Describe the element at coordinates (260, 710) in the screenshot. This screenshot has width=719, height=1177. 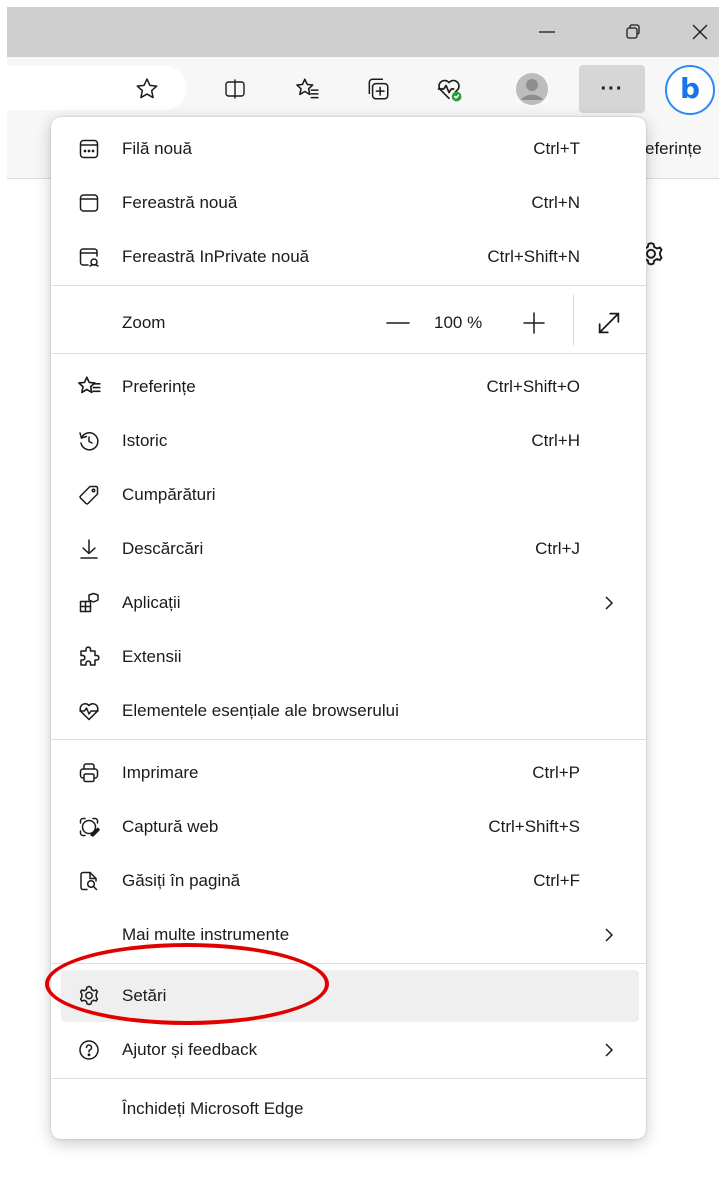
I see `menu-item-label: Elementele esențiale ale browserului` at that location.